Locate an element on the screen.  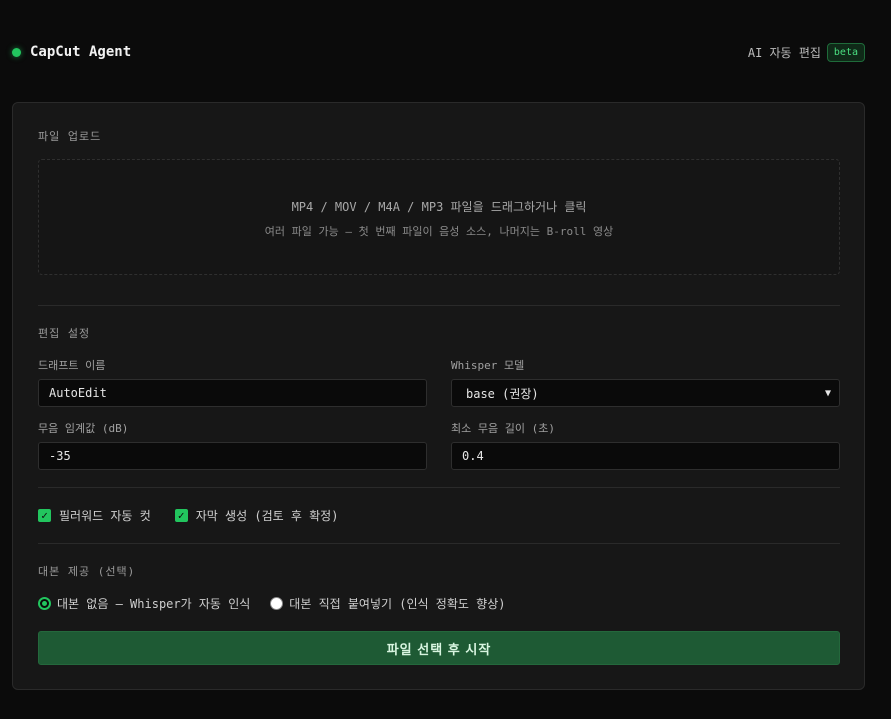
script-auto-radio is located at coordinates (44, 603).